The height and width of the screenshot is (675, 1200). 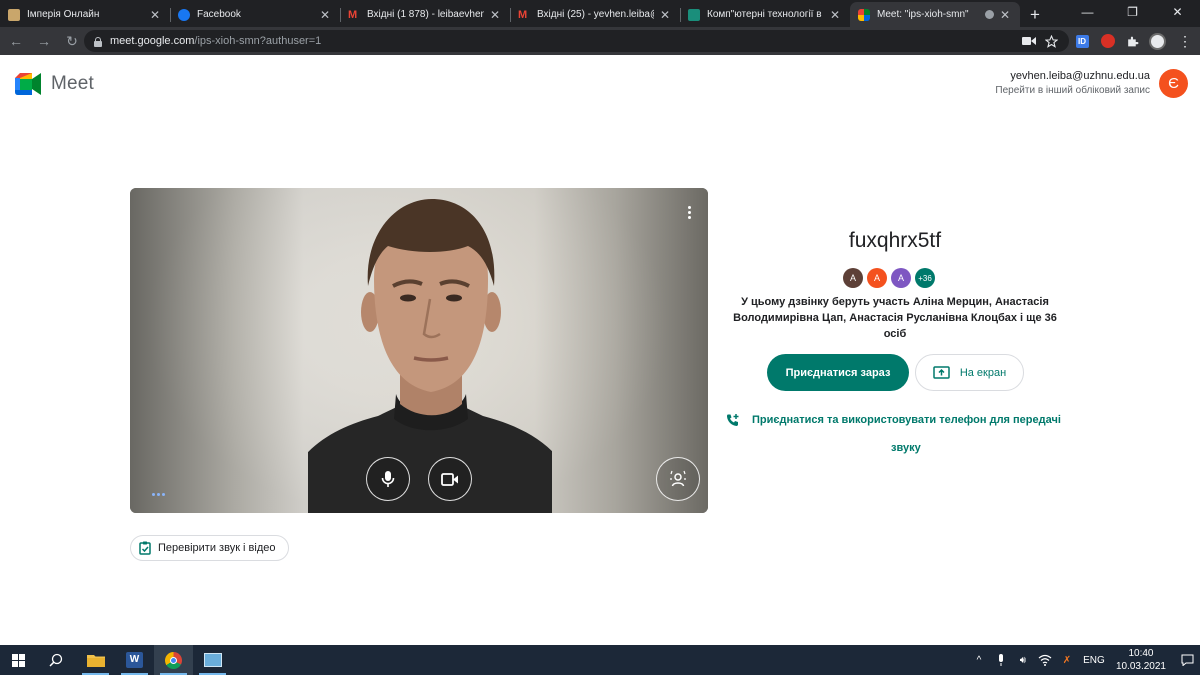 I want to click on tab-meet: Meet: "ips-xioh-smn" ✕, so click(x=935, y=14).